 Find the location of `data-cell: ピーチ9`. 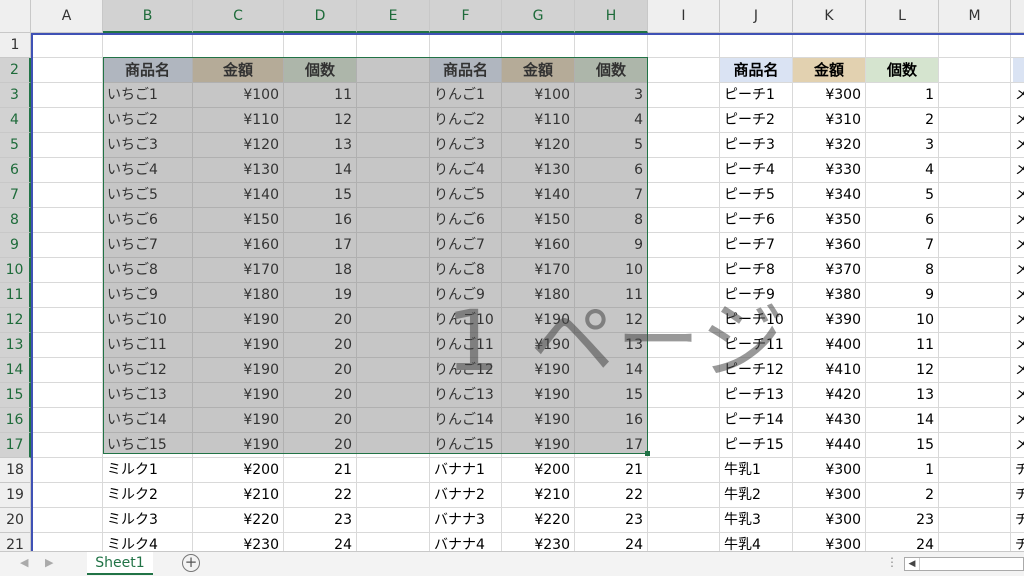

data-cell: ピーチ9 is located at coordinates (756, 295).